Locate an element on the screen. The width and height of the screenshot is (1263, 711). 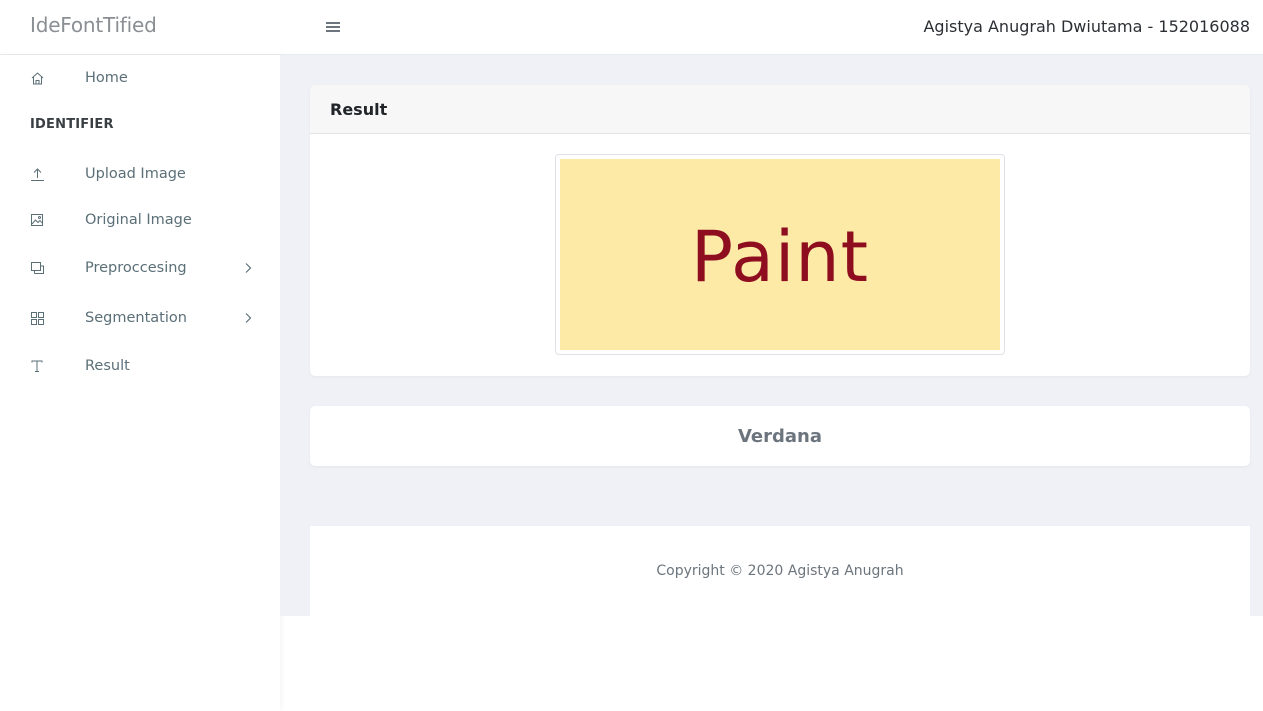
app-brand: IdeFontTified is located at coordinates (93, 25).